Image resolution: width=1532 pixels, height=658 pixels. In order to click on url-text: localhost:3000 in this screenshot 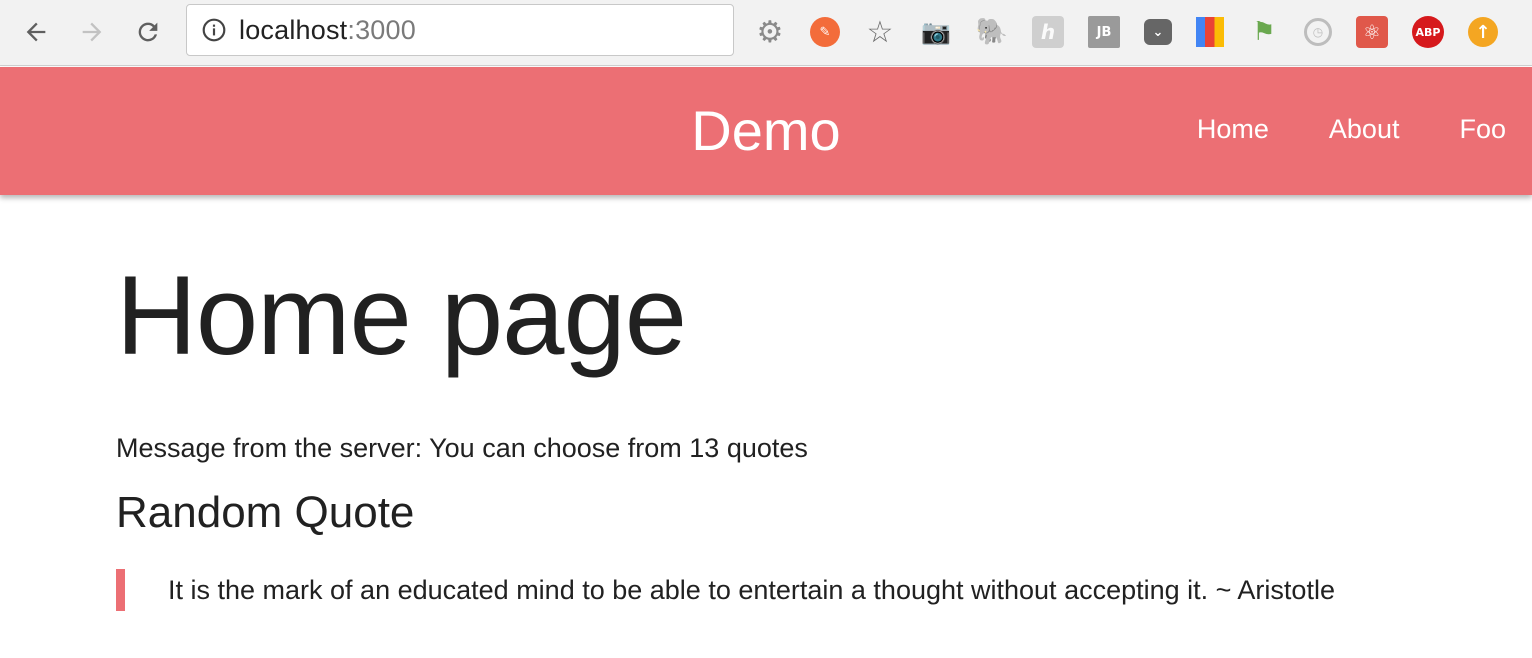, I will do `click(327, 30)`.